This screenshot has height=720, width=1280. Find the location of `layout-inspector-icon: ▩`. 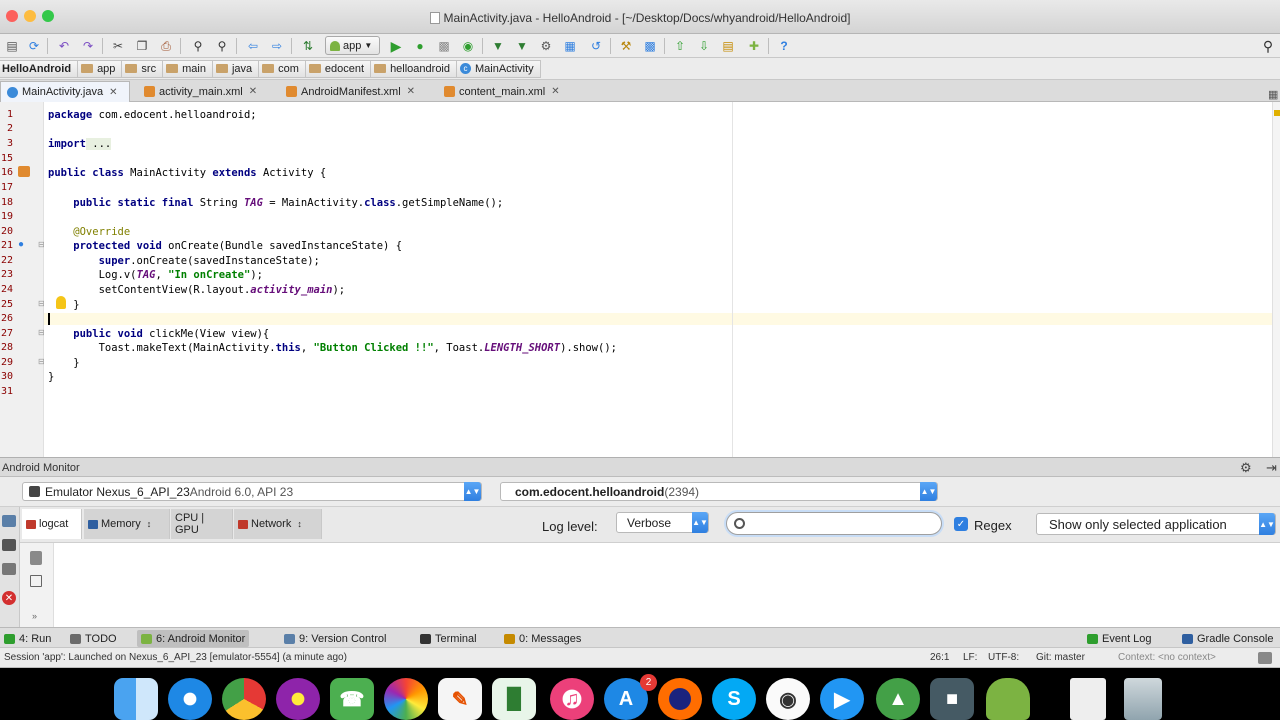

layout-inspector-icon: ▩ is located at coordinates (650, 46).